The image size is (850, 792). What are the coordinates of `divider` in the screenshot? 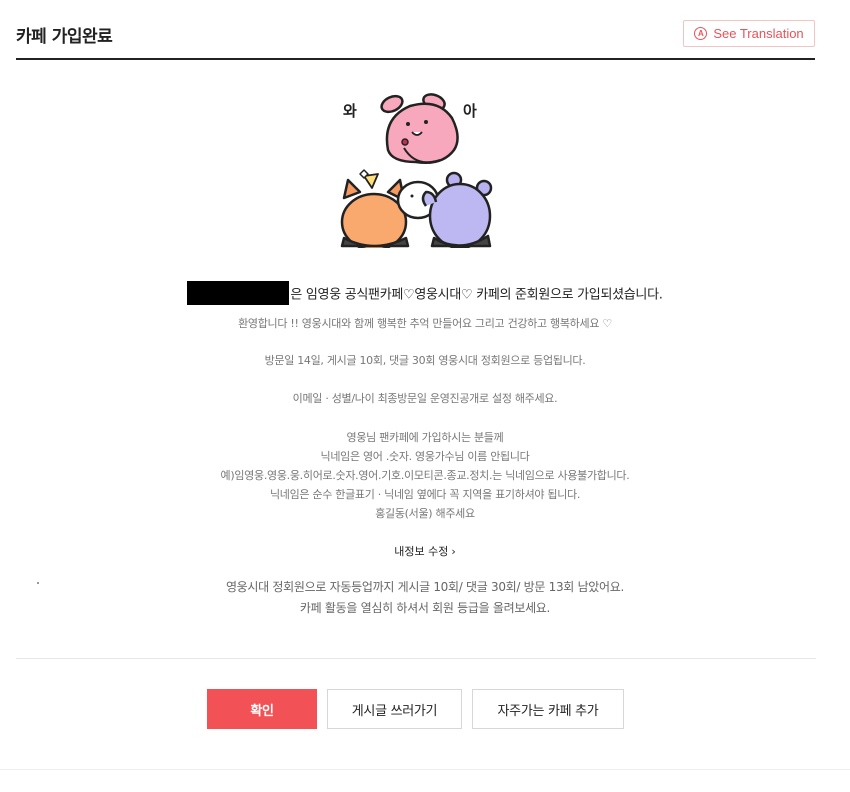 It's located at (416, 658).